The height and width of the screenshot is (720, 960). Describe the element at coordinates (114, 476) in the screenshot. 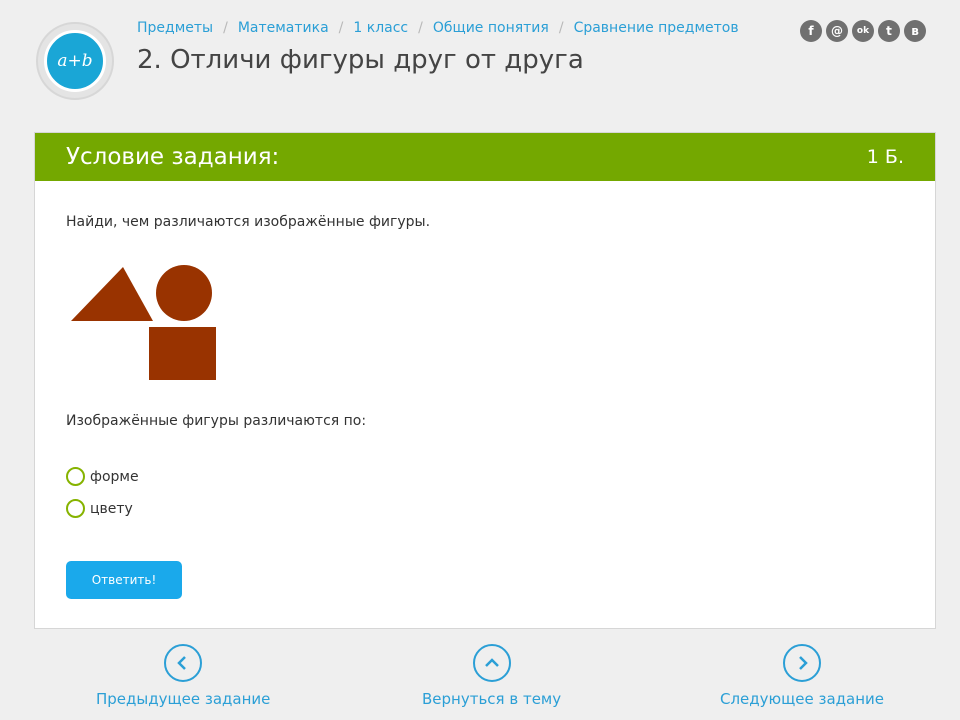

I see `answer-option-label: форме` at that location.